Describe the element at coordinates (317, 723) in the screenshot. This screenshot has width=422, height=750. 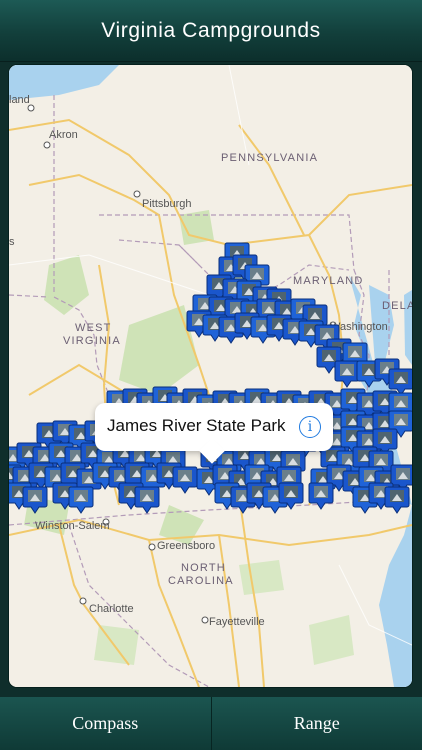
I see `range-button: Range` at that location.